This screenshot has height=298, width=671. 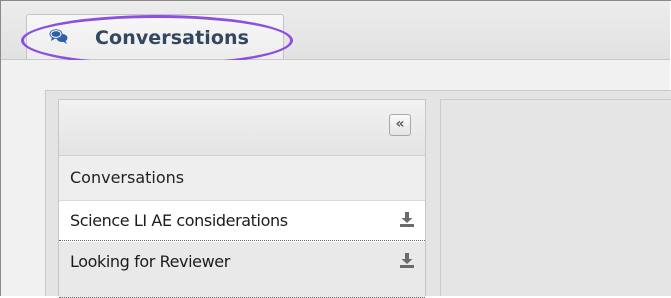 What do you see at coordinates (400, 125) in the screenshot?
I see `collapse-sidebar-button: «` at bounding box center [400, 125].